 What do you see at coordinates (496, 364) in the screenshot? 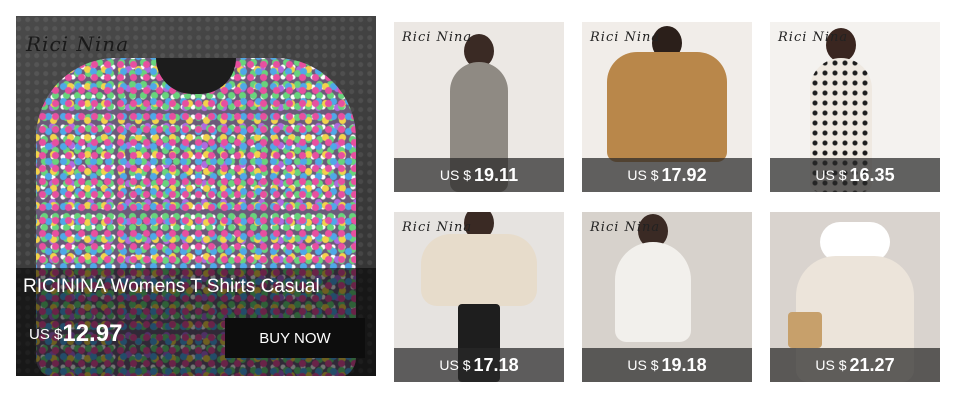
I see `price-amount: 17.18` at bounding box center [496, 364].